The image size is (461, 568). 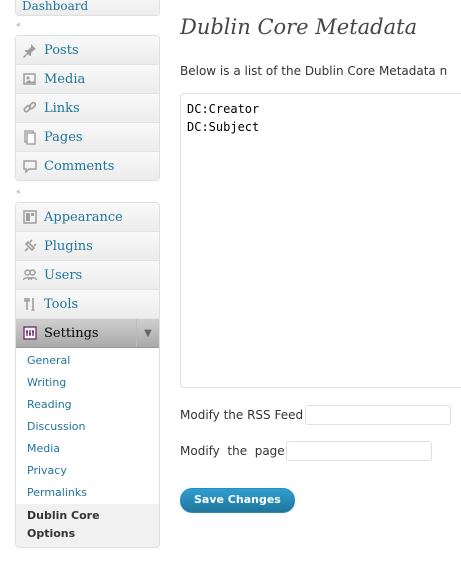 What do you see at coordinates (87, 525) in the screenshot?
I see `submenu-item-dublin-core-options: Dublin Core Options` at bounding box center [87, 525].